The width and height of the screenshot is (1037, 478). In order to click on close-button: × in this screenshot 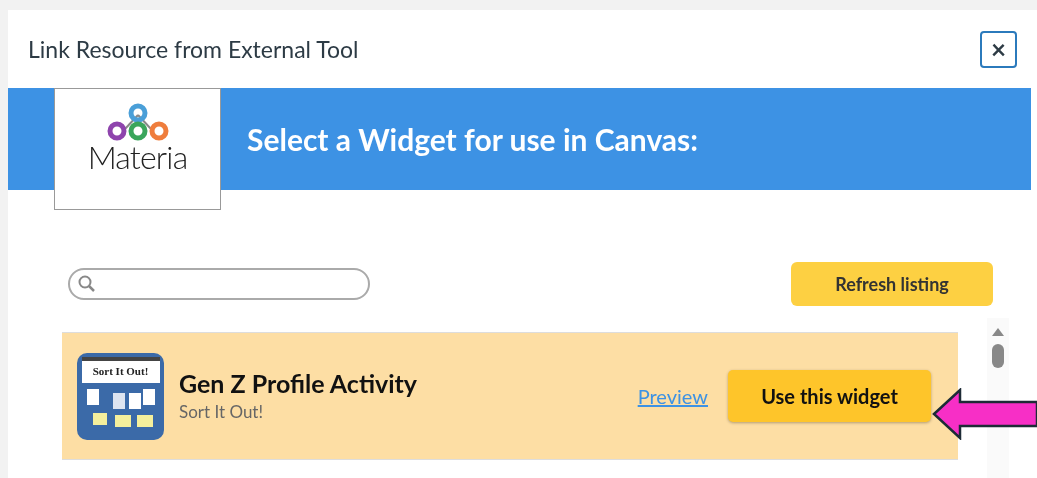, I will do `click(998, 49)`.